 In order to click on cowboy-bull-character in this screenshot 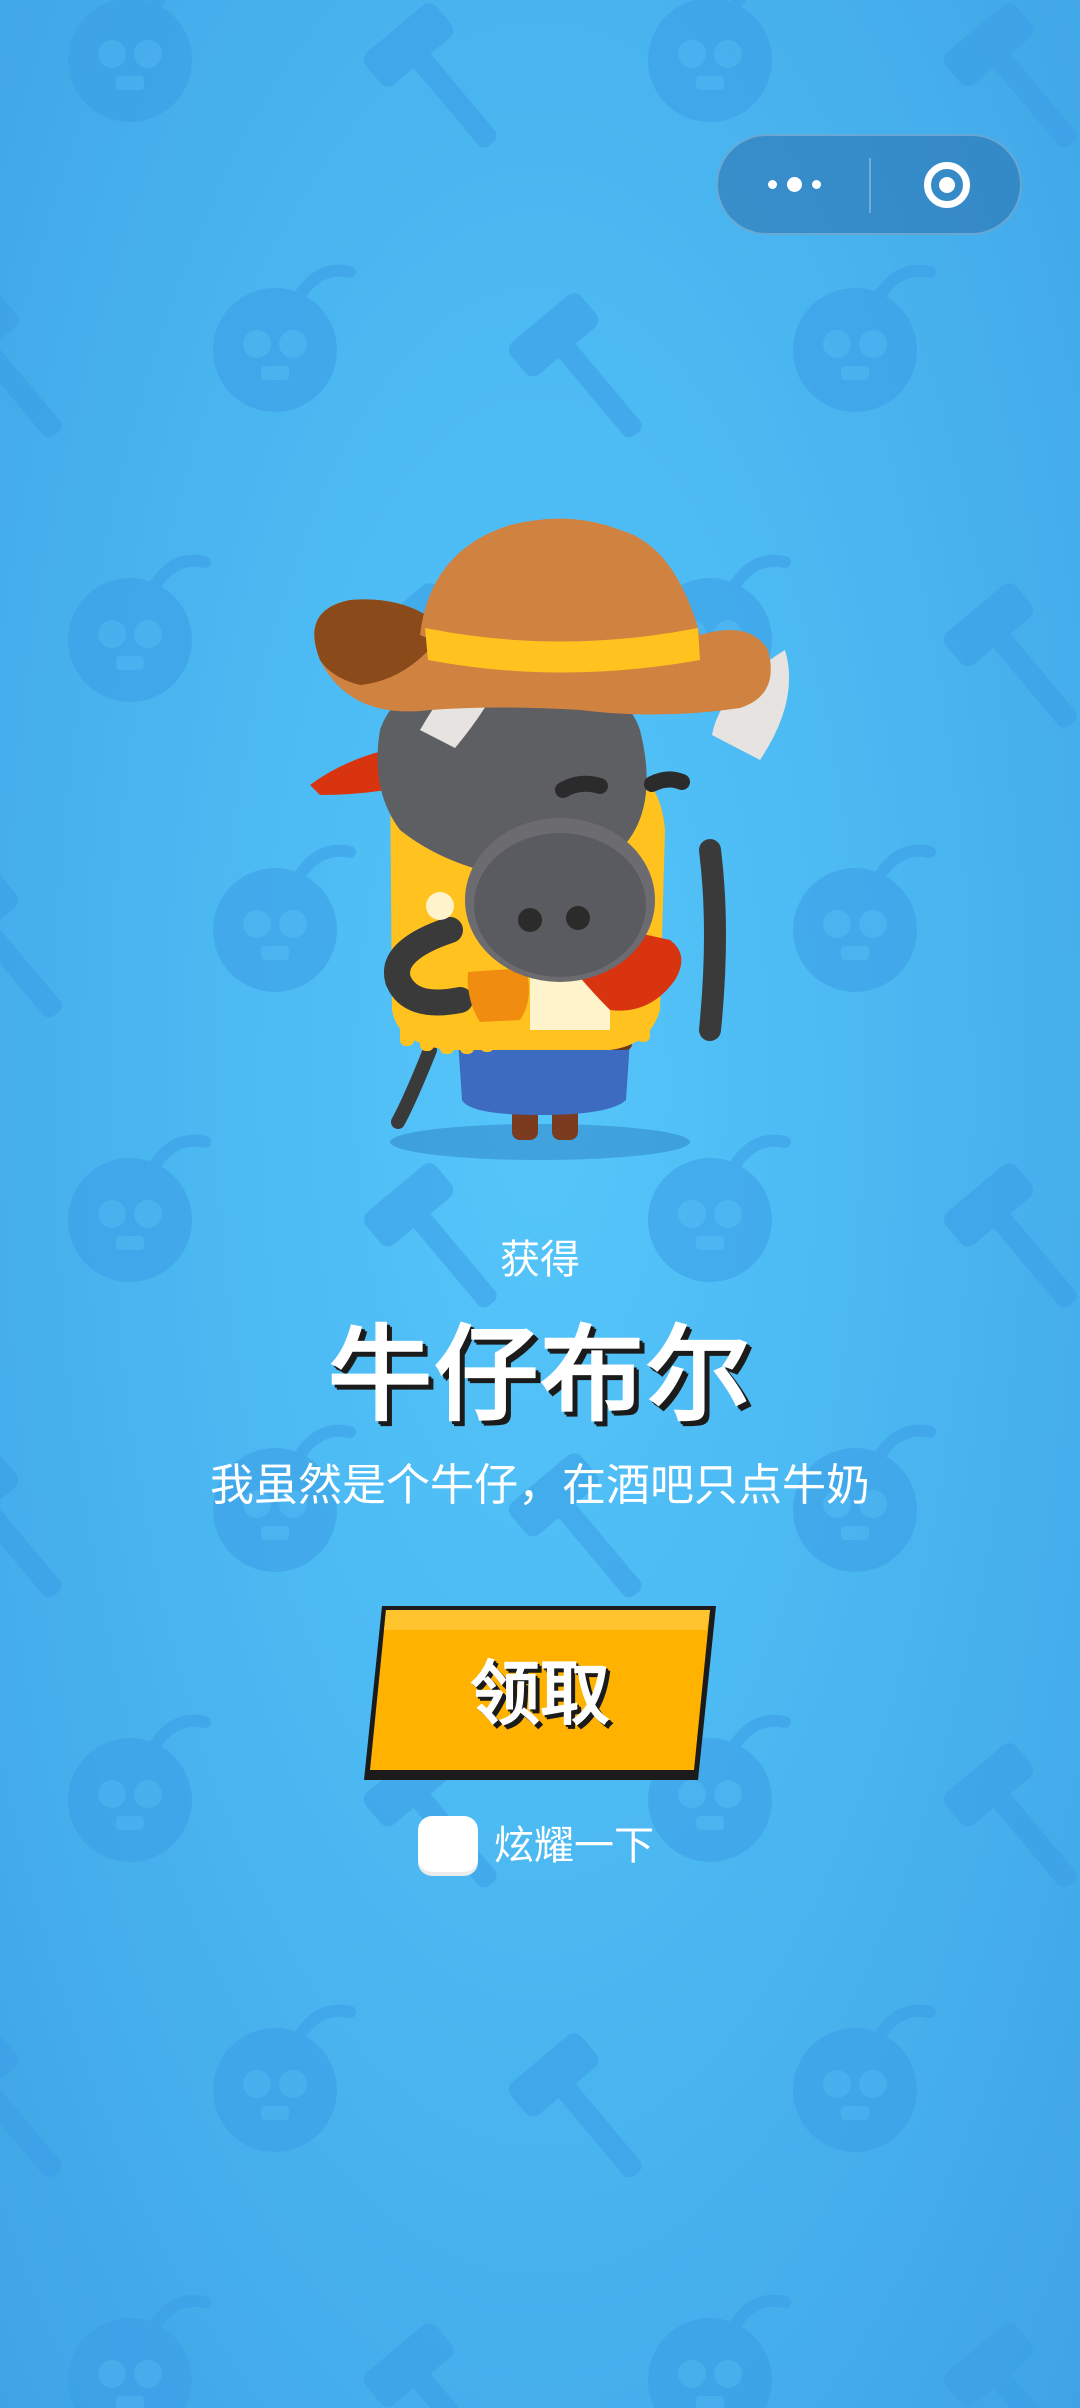, I will do `click(550, 839)`.